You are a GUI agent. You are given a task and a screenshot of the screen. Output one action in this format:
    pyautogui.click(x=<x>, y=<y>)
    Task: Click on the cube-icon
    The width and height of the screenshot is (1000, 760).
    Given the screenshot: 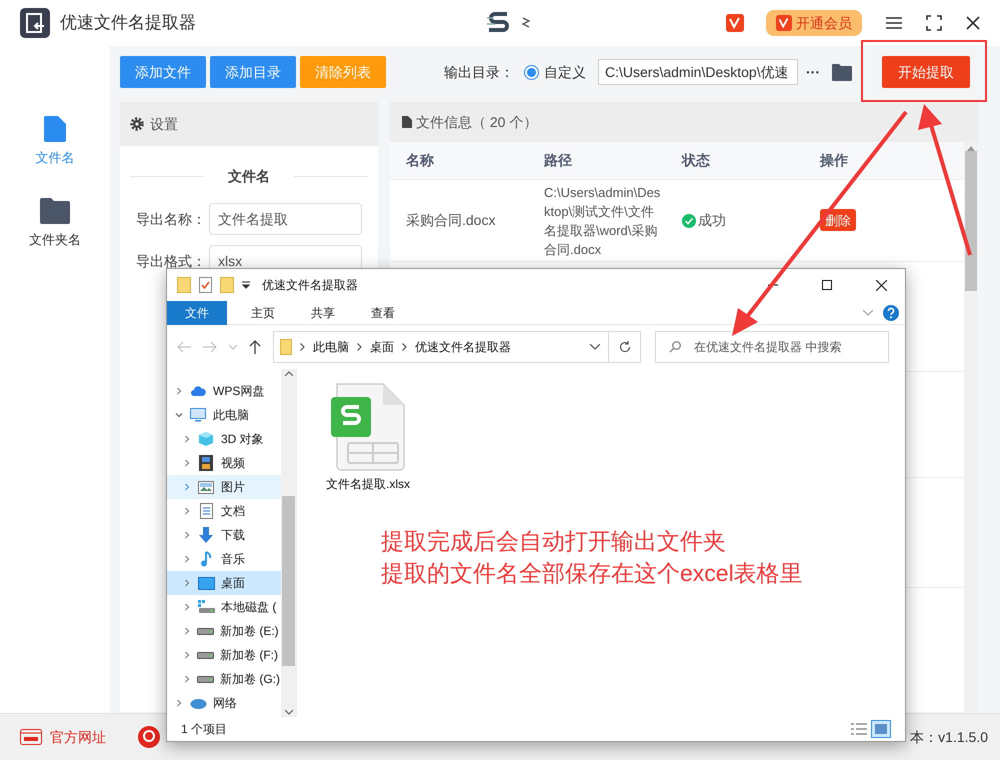 What is the action you would take?
    pyautogui.click(x=206, y=439)
    